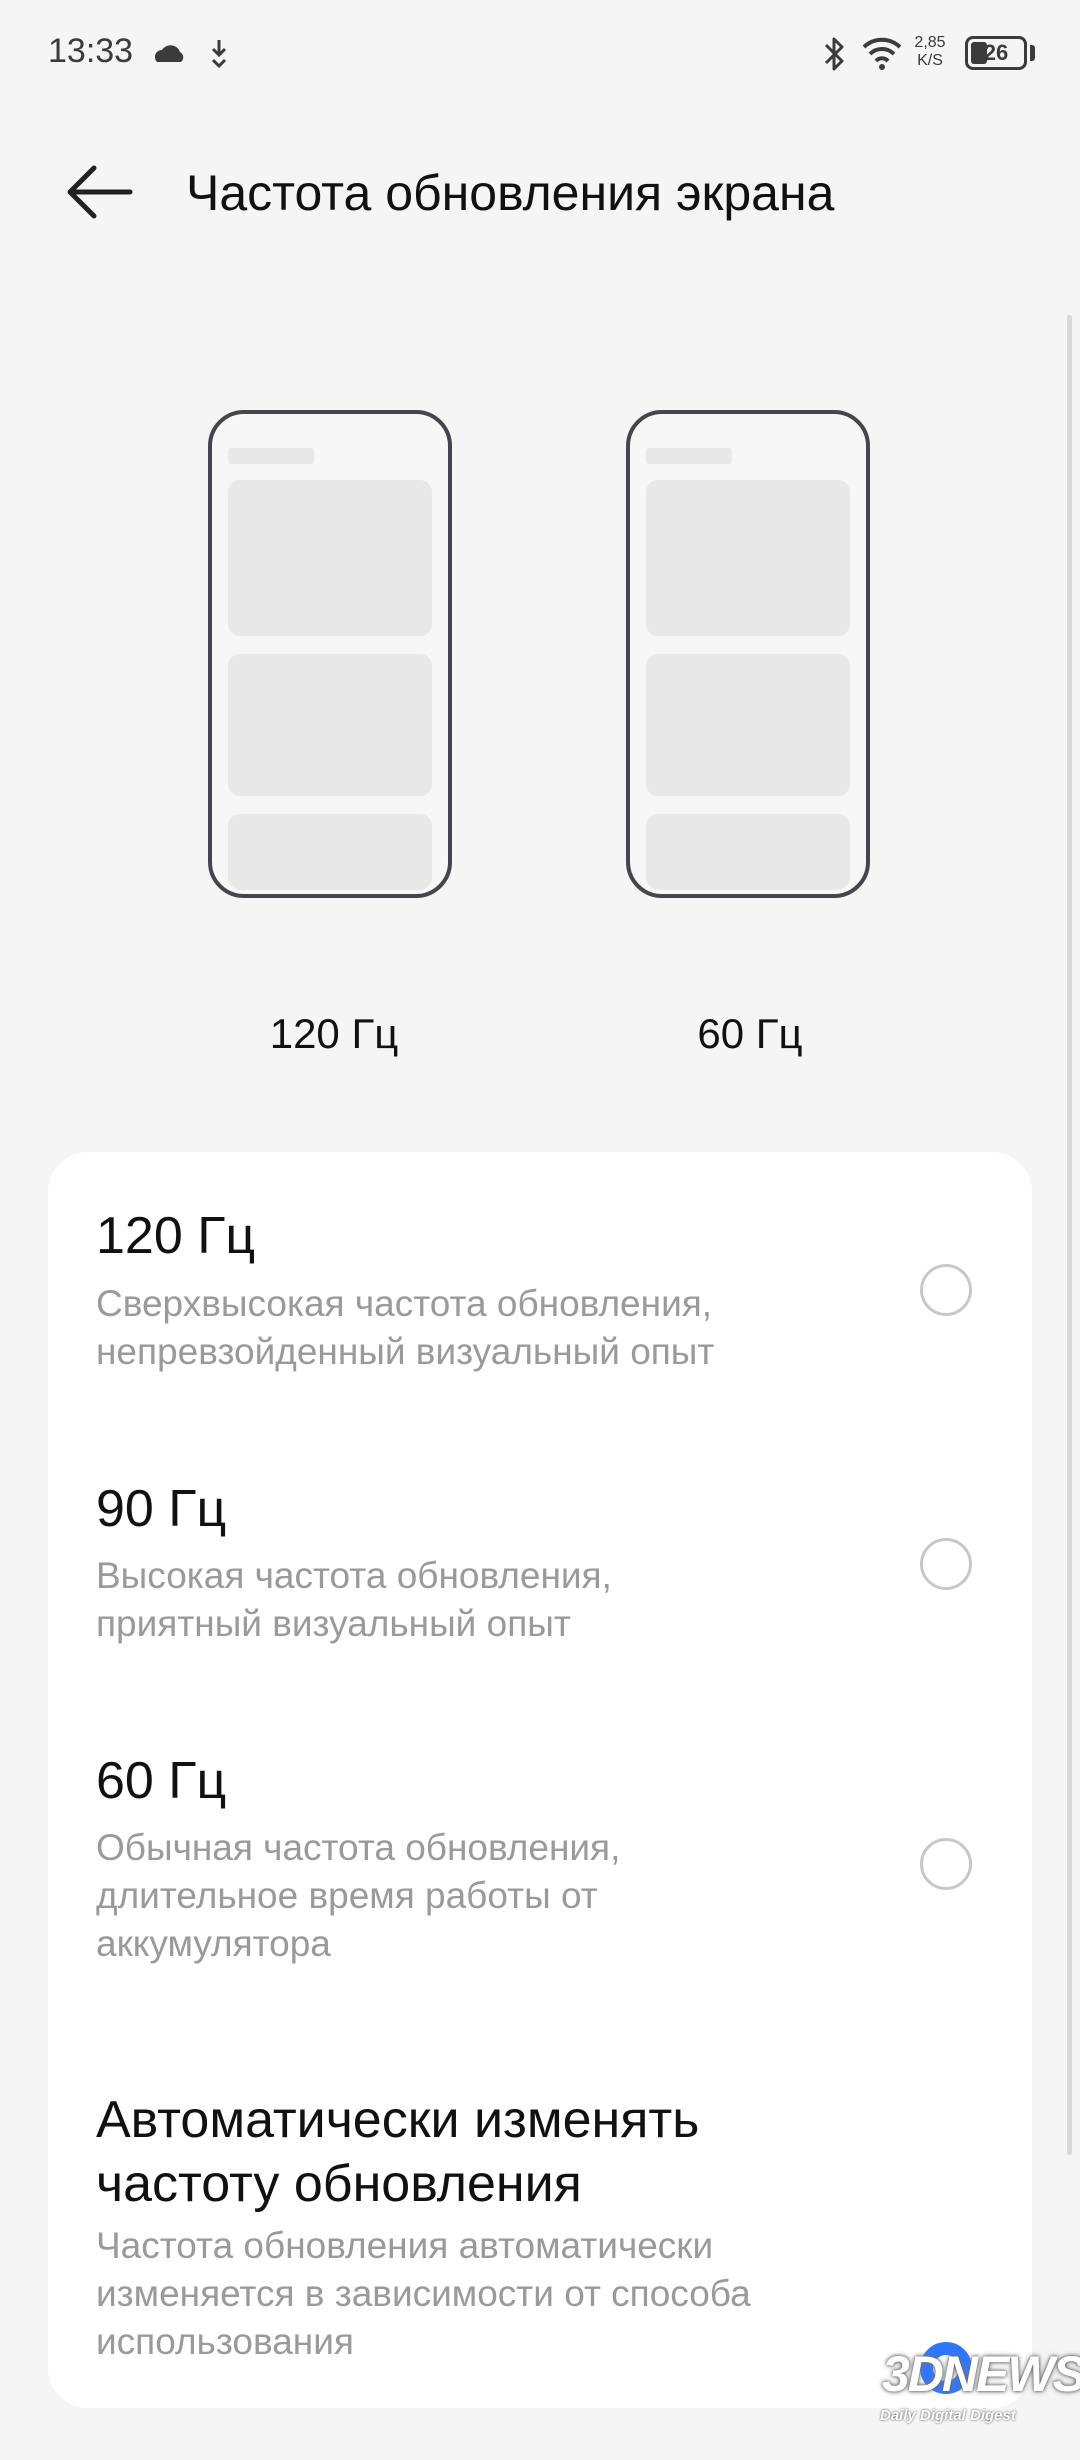 This screenshot has width=1080, height=2460. What do you see at coordinates (176, 1236) in the screenshot?
I see `option-title: 120 Гц` at bounding box center [176, 1236].